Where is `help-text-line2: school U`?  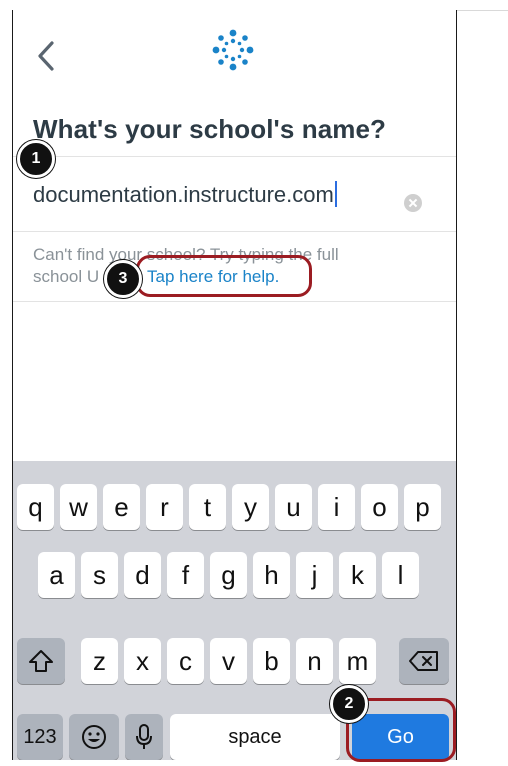 help-text-line2: school U is located at coordinates (66, 276).